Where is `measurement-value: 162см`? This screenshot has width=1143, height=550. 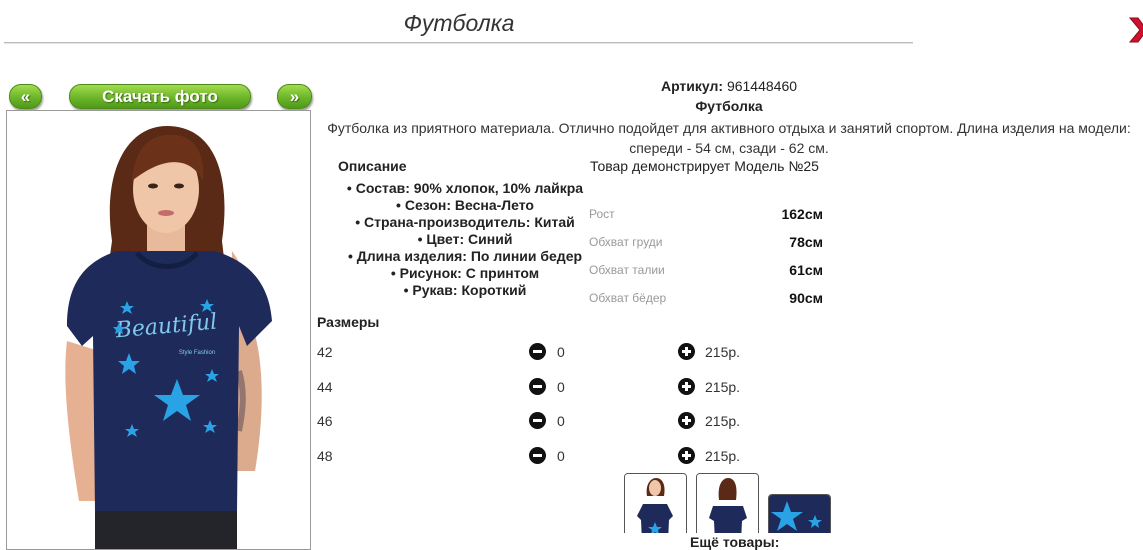 measurement-value: 162см is located at coordinates (802, 214).